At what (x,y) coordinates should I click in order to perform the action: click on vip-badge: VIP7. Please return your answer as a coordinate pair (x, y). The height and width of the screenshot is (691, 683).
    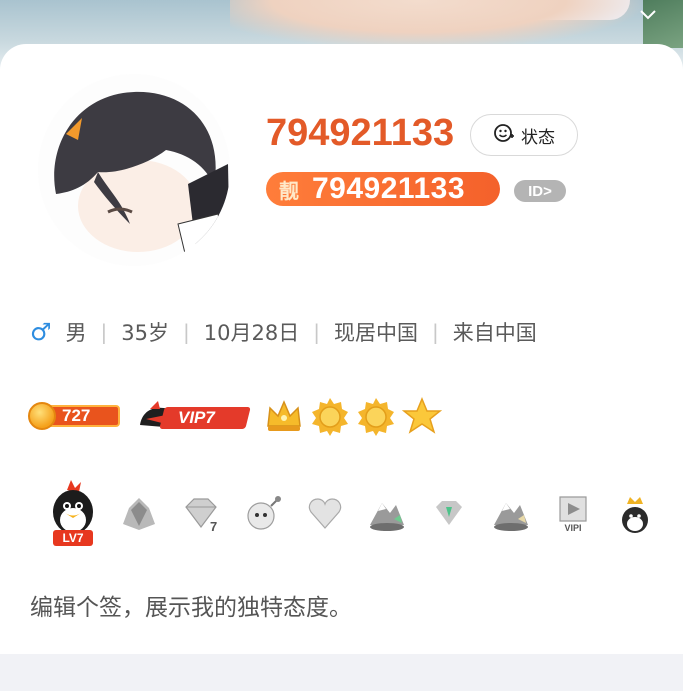
    Looking at the image, I should click on (193, 416).